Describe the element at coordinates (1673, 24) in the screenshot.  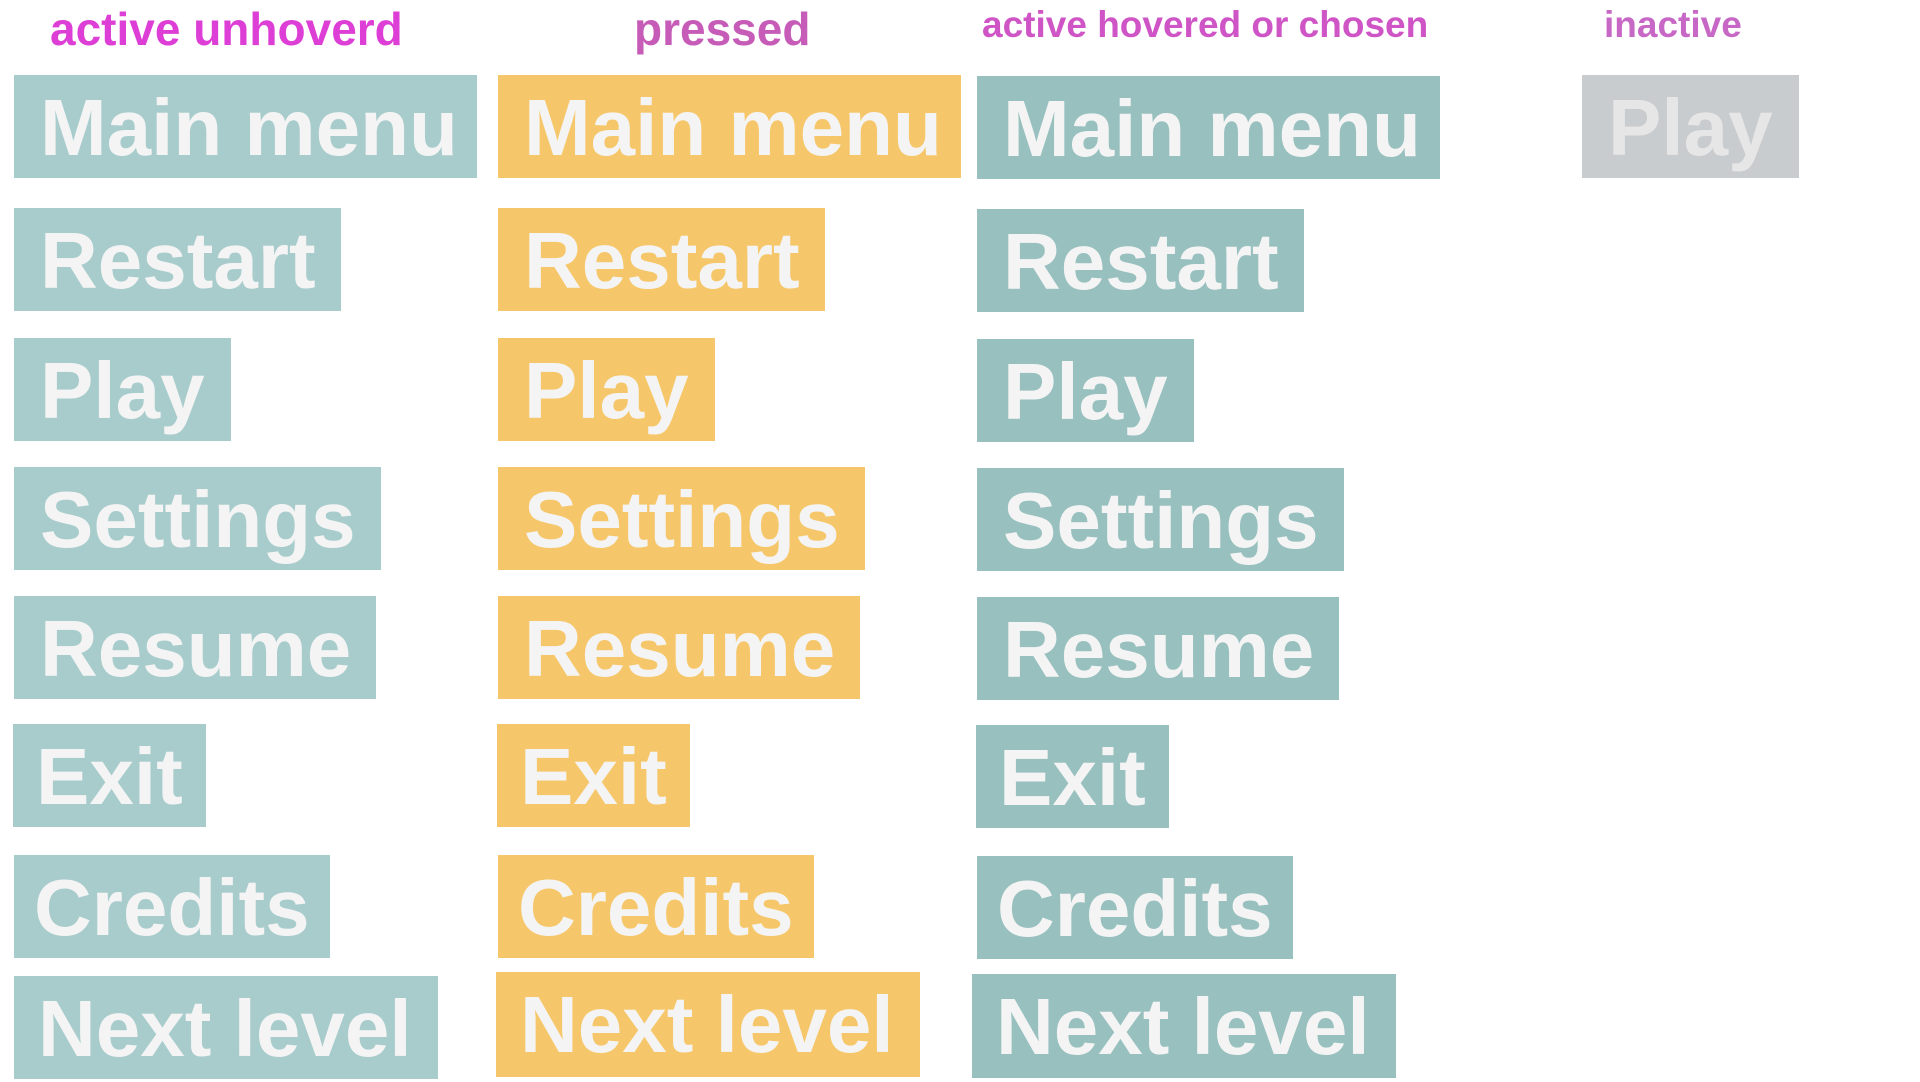
I see `header-inactive: inactive` at that location.